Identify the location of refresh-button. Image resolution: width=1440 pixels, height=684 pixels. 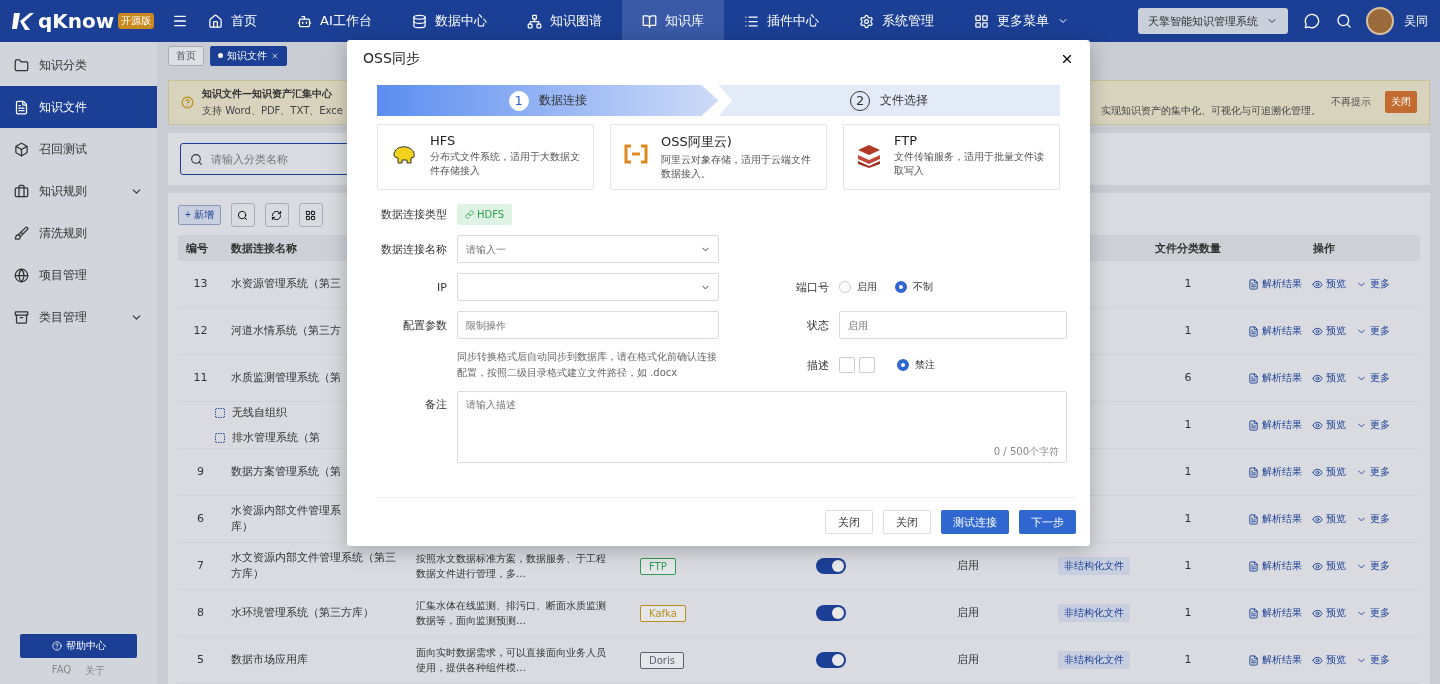
(276, 215).